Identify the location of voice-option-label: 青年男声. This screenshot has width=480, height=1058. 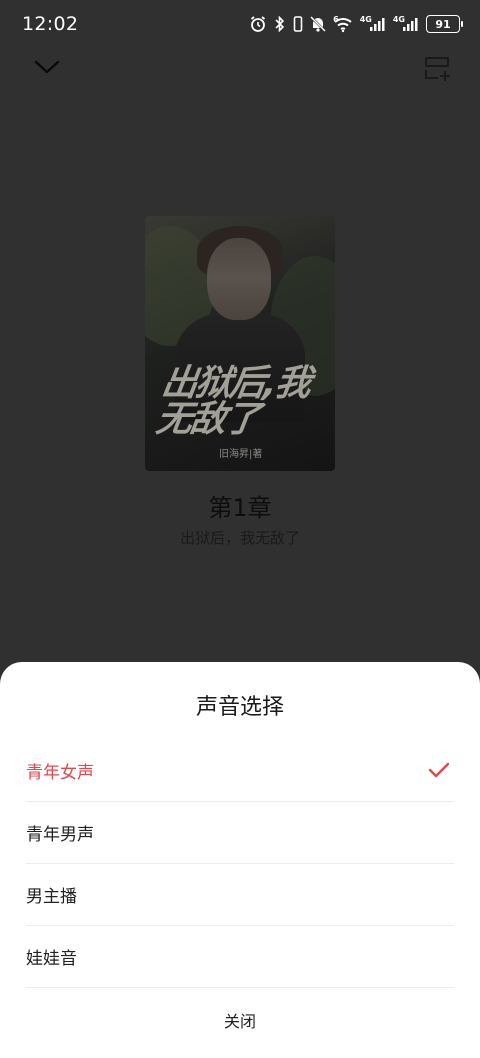
(60, 835).